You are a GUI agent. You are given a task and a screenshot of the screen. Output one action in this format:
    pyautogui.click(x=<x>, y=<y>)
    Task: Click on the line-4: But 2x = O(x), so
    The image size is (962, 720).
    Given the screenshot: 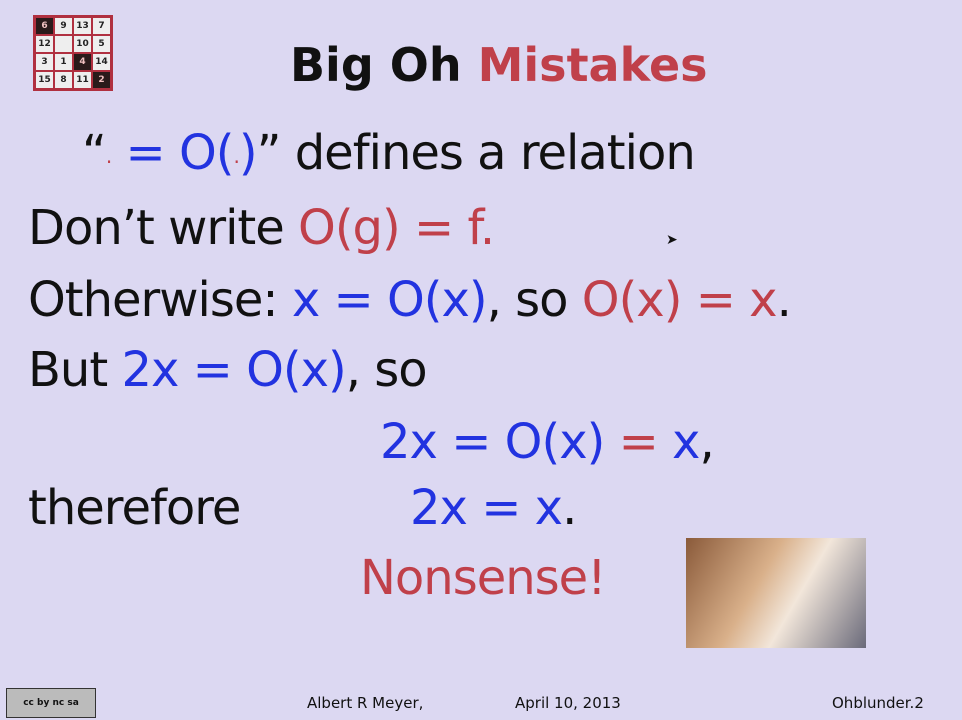 What is the action you would take?
    pyautogui.click(x=228, y=370)
    